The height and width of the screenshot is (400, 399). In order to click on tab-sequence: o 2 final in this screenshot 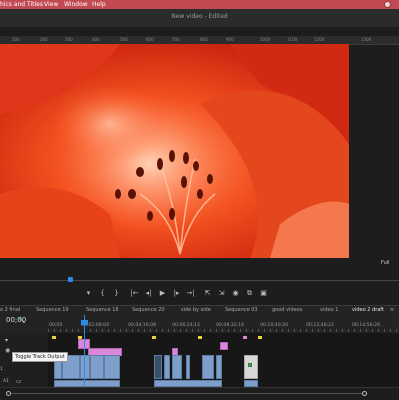, I will do `click(10, 310)`.